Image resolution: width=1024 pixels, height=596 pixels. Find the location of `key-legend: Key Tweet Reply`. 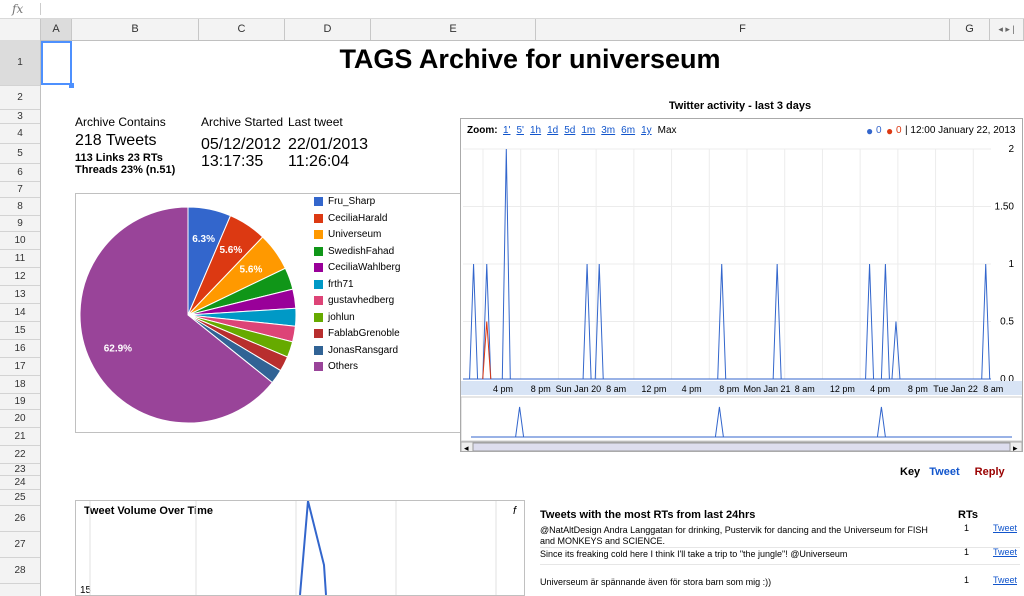

key-legend: Key Tweet Reply is located at coordinates (952, 472).